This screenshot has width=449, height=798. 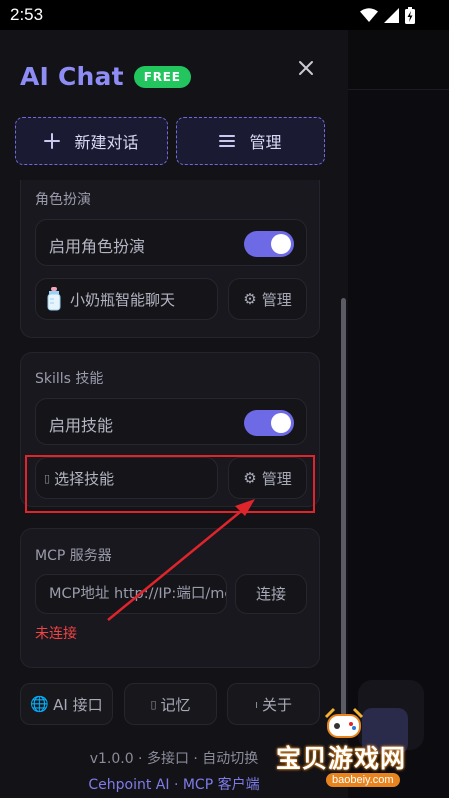 I want to click on new-chat-label: 新建对话, so click(x=106, y=142).